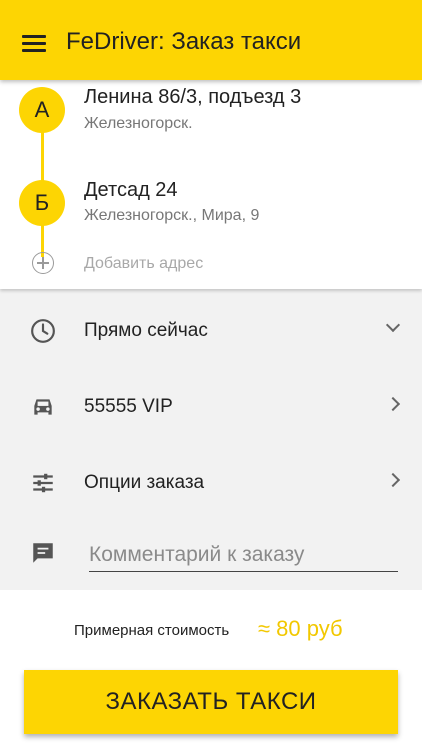 The width and height of the screenshot is (422, 750). I want to click on order-options-label: Опции заказа, so click(144, 482).